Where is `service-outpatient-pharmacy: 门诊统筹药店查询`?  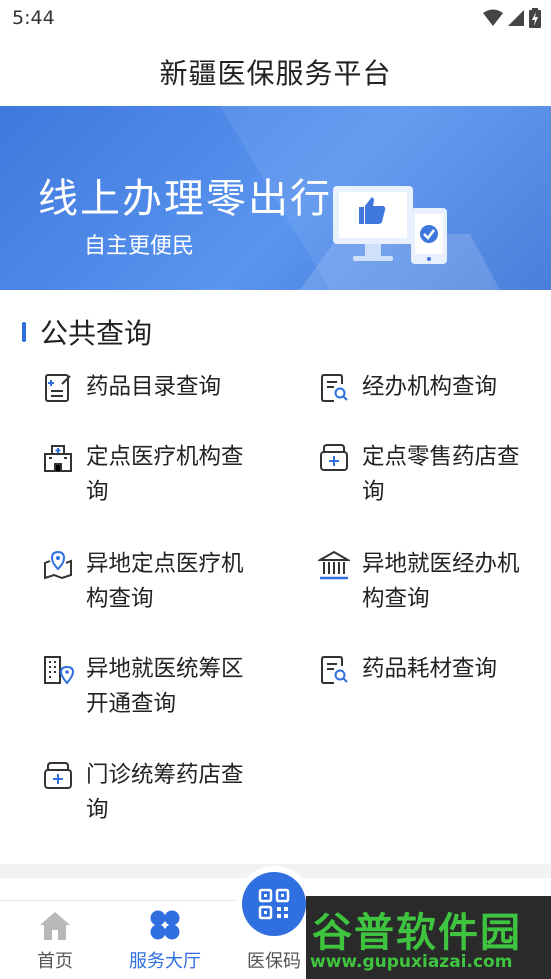
service-outpatient-pharmacy: 门诊统筹药店查询 is located at coordinates (152, 793).